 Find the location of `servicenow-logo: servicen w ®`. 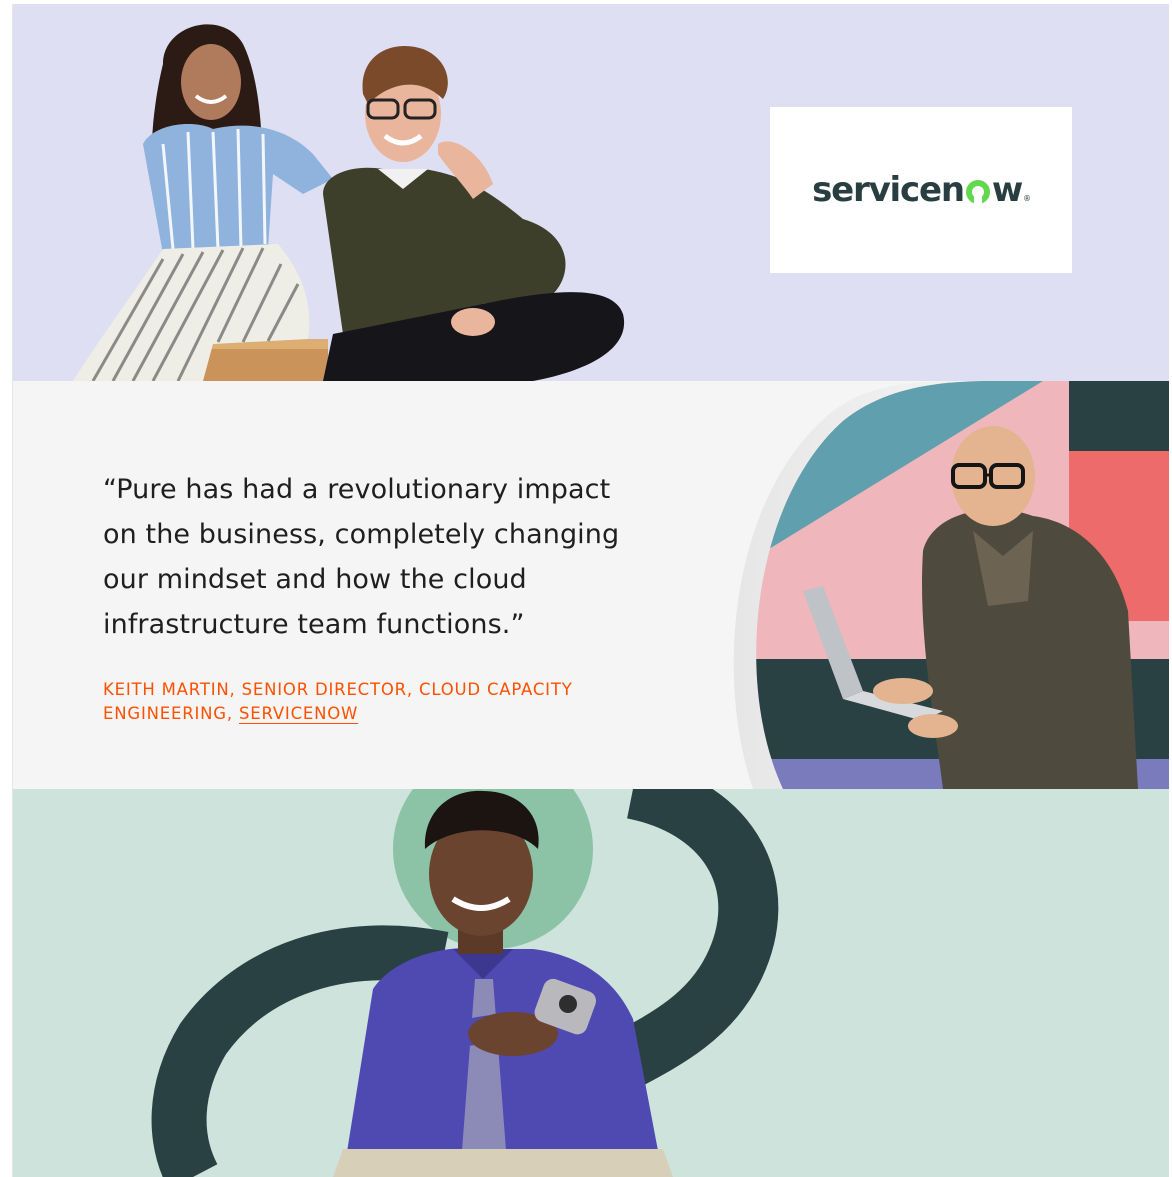

servicenow-logo: servicen w ® is located at coordinates (921, 190).